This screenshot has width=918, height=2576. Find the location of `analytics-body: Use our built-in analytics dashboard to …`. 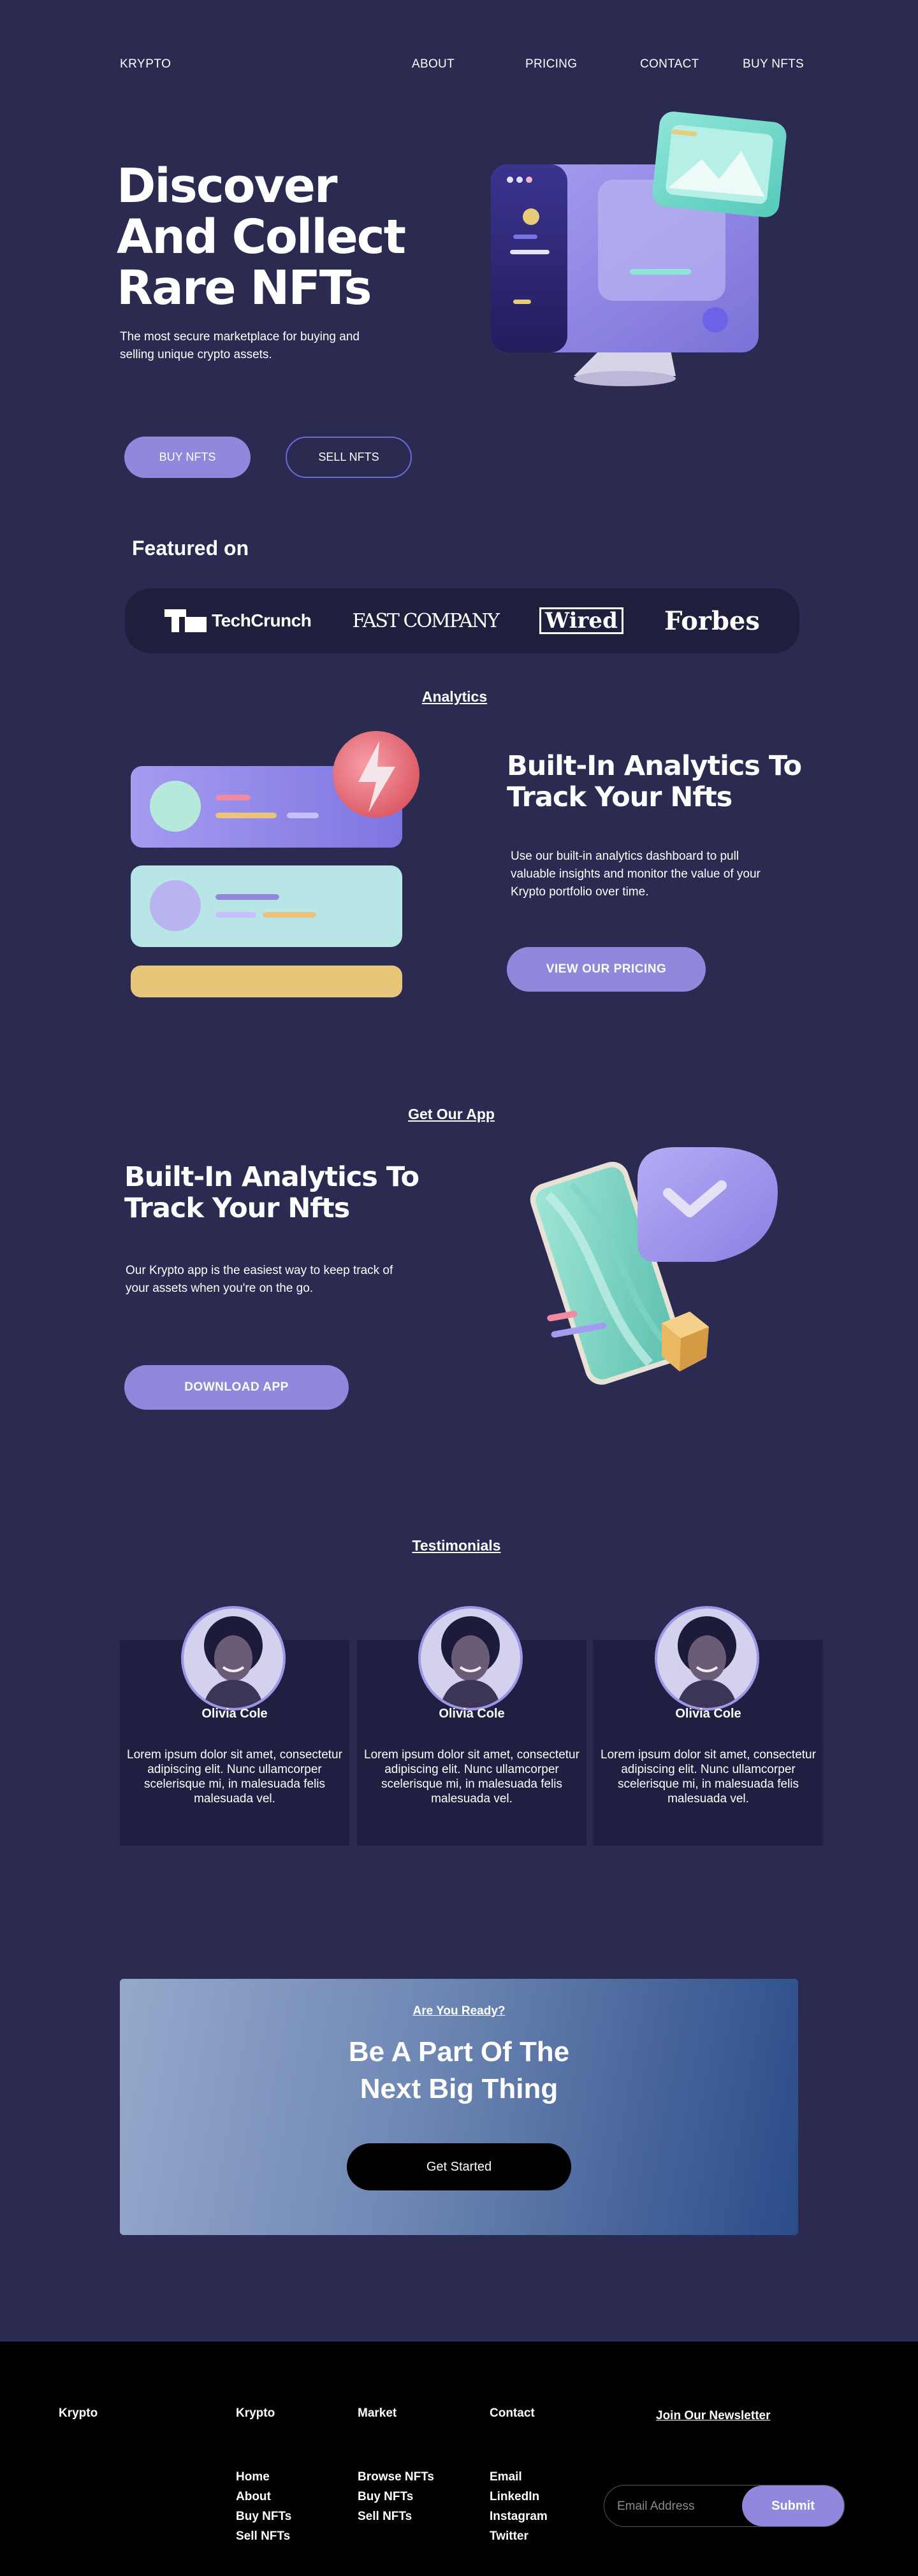

analytics-body: Use our built-in analytics dashboard to … is located at coordinates (636, 874).